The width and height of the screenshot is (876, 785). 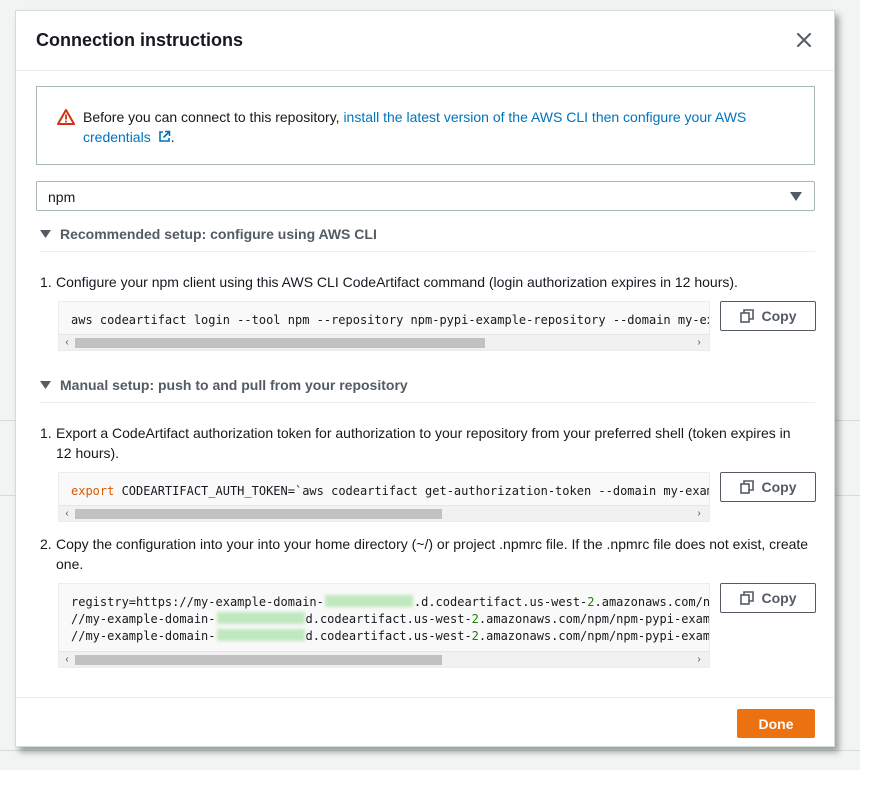 I want to click on modal-title: Connection instructions, so click(x=139, y=40).